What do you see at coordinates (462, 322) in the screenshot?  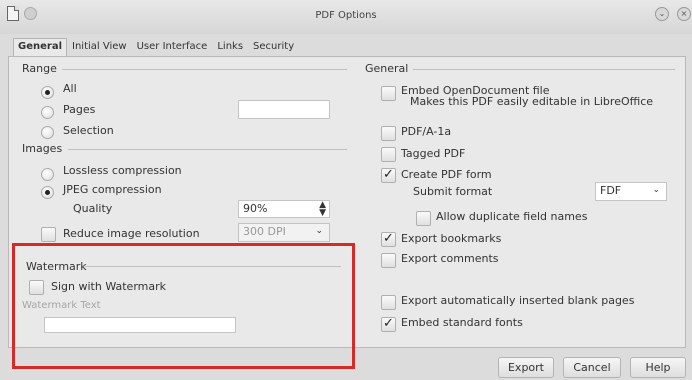 I see `embed-fonts-label: Embed standard fonts` at bounding box center [462, 322].